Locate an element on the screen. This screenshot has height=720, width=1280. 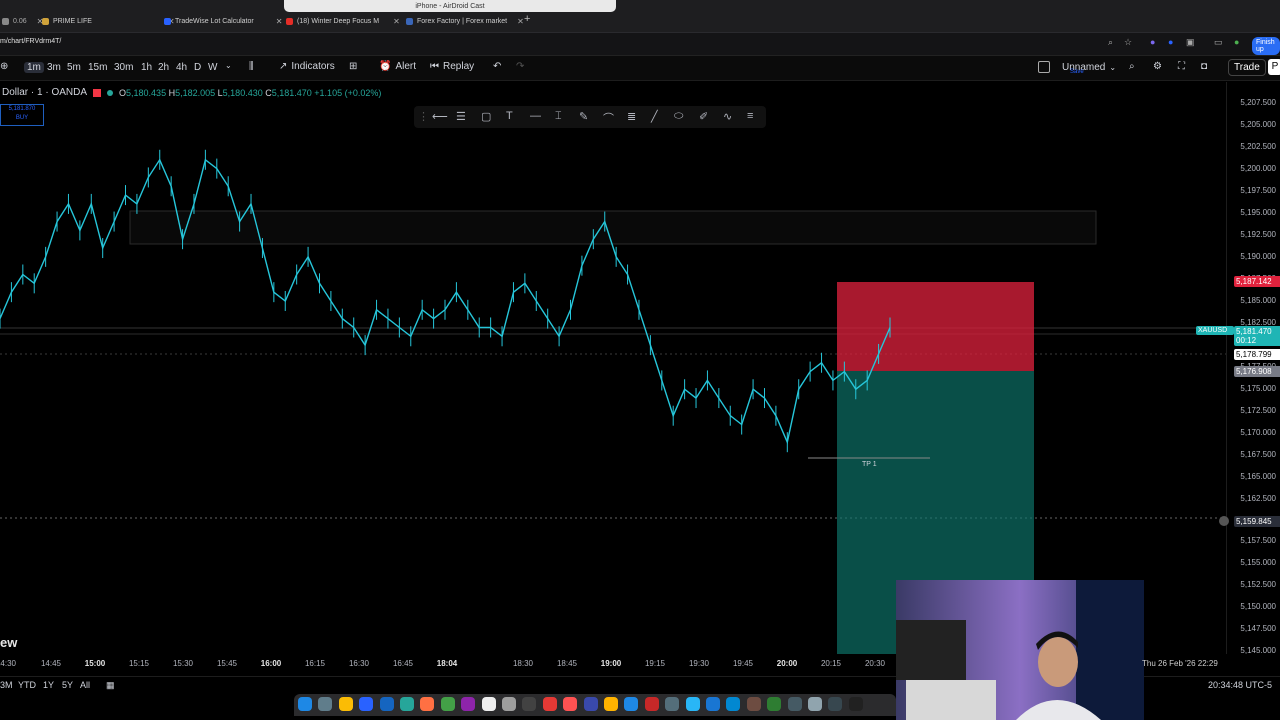
profile-avatar-icon: ● is located at coordinates (1236, 42).